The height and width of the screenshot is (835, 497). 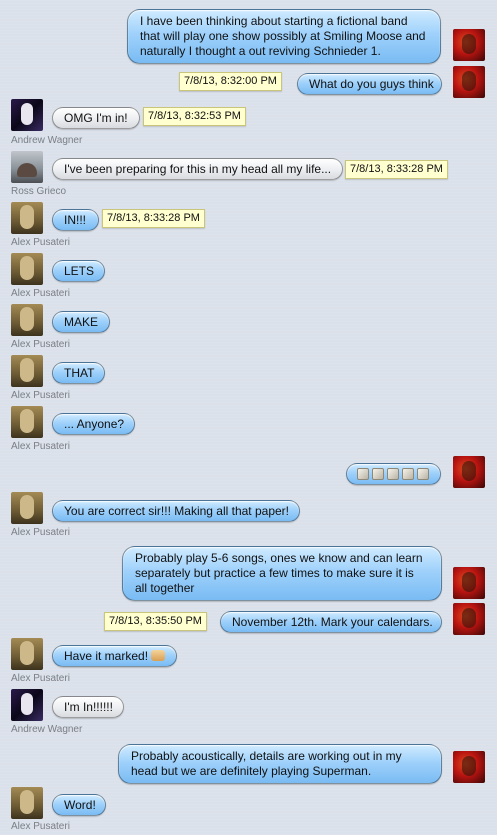 I want to click on message-bubble-incoming: Have it marked!, so click(x=114, y=656).